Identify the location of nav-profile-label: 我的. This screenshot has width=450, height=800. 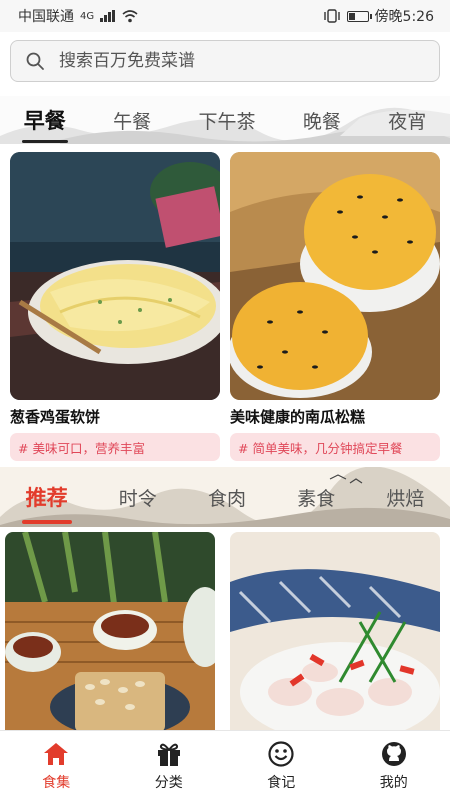
(393, 782).